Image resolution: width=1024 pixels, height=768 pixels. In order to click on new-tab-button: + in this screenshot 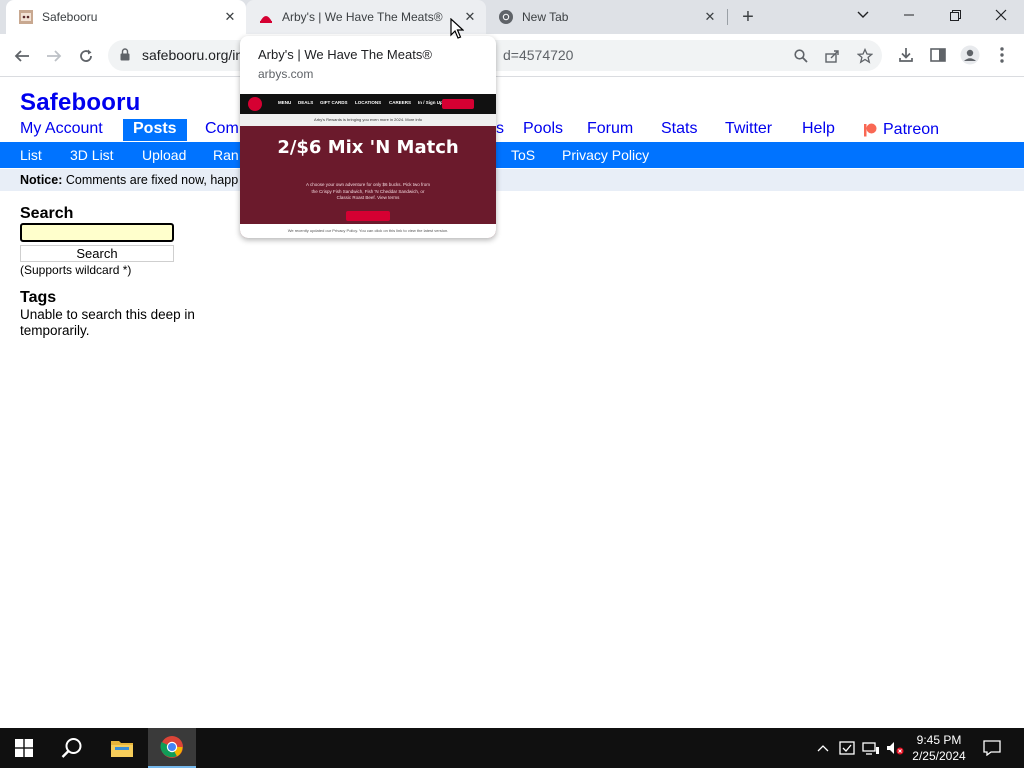, I will do `click(748, 17)`.